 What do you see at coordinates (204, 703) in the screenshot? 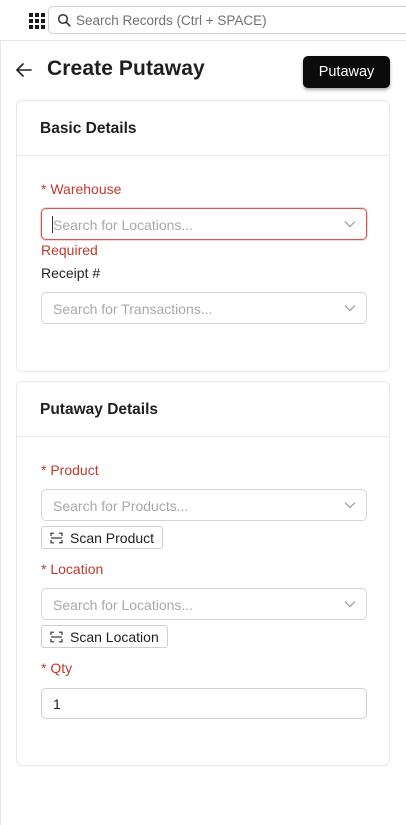
I see `qty-input` at bounding box center [204, 703].